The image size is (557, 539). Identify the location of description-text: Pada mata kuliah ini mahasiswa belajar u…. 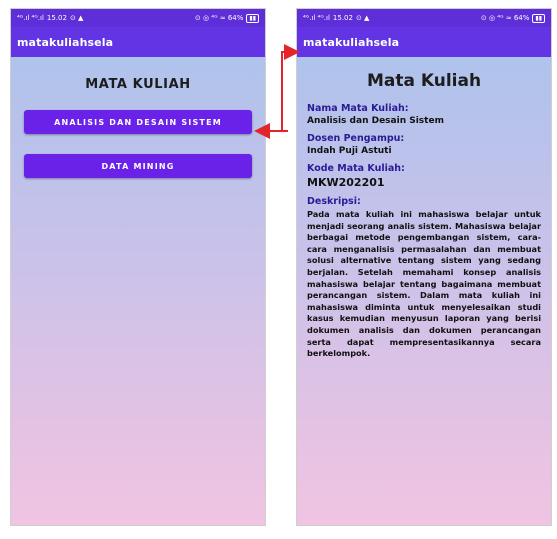
(424, 284).